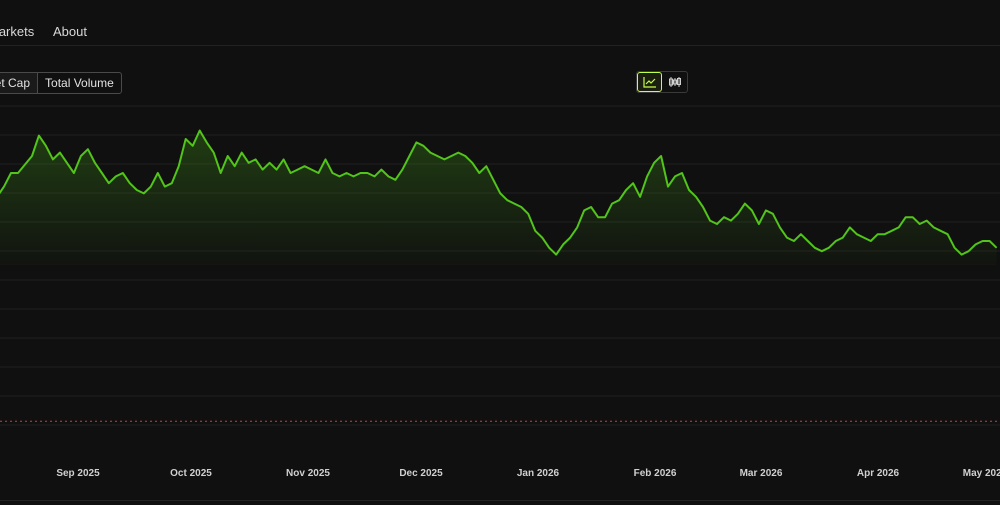 The width and height of the screenshot is (1000, 505). I want to click on top-nav: Markets About, so click(500, 23).